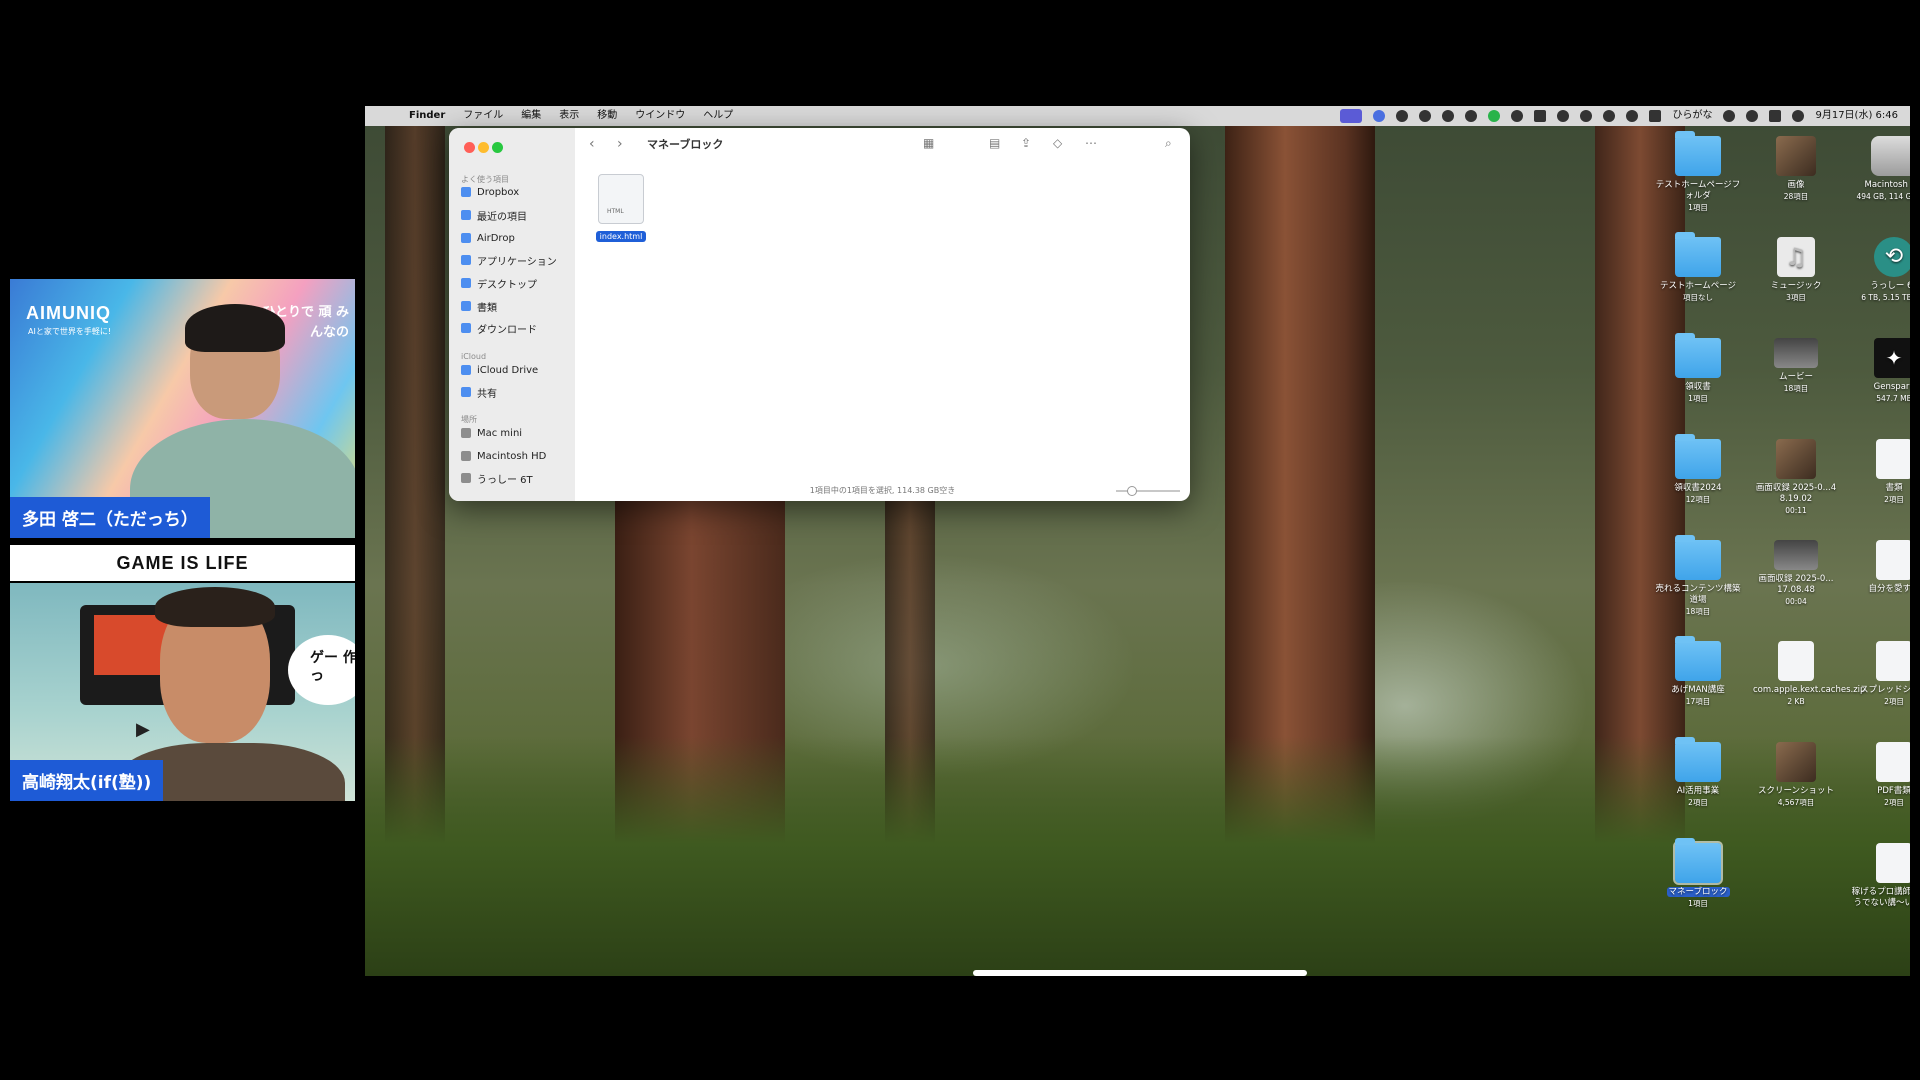 The image size is (1920, 1080). Describe the element at coordinates (509, 260) in the screenshot. I see `sidebar-item-applications: アプリケーション` at that location.